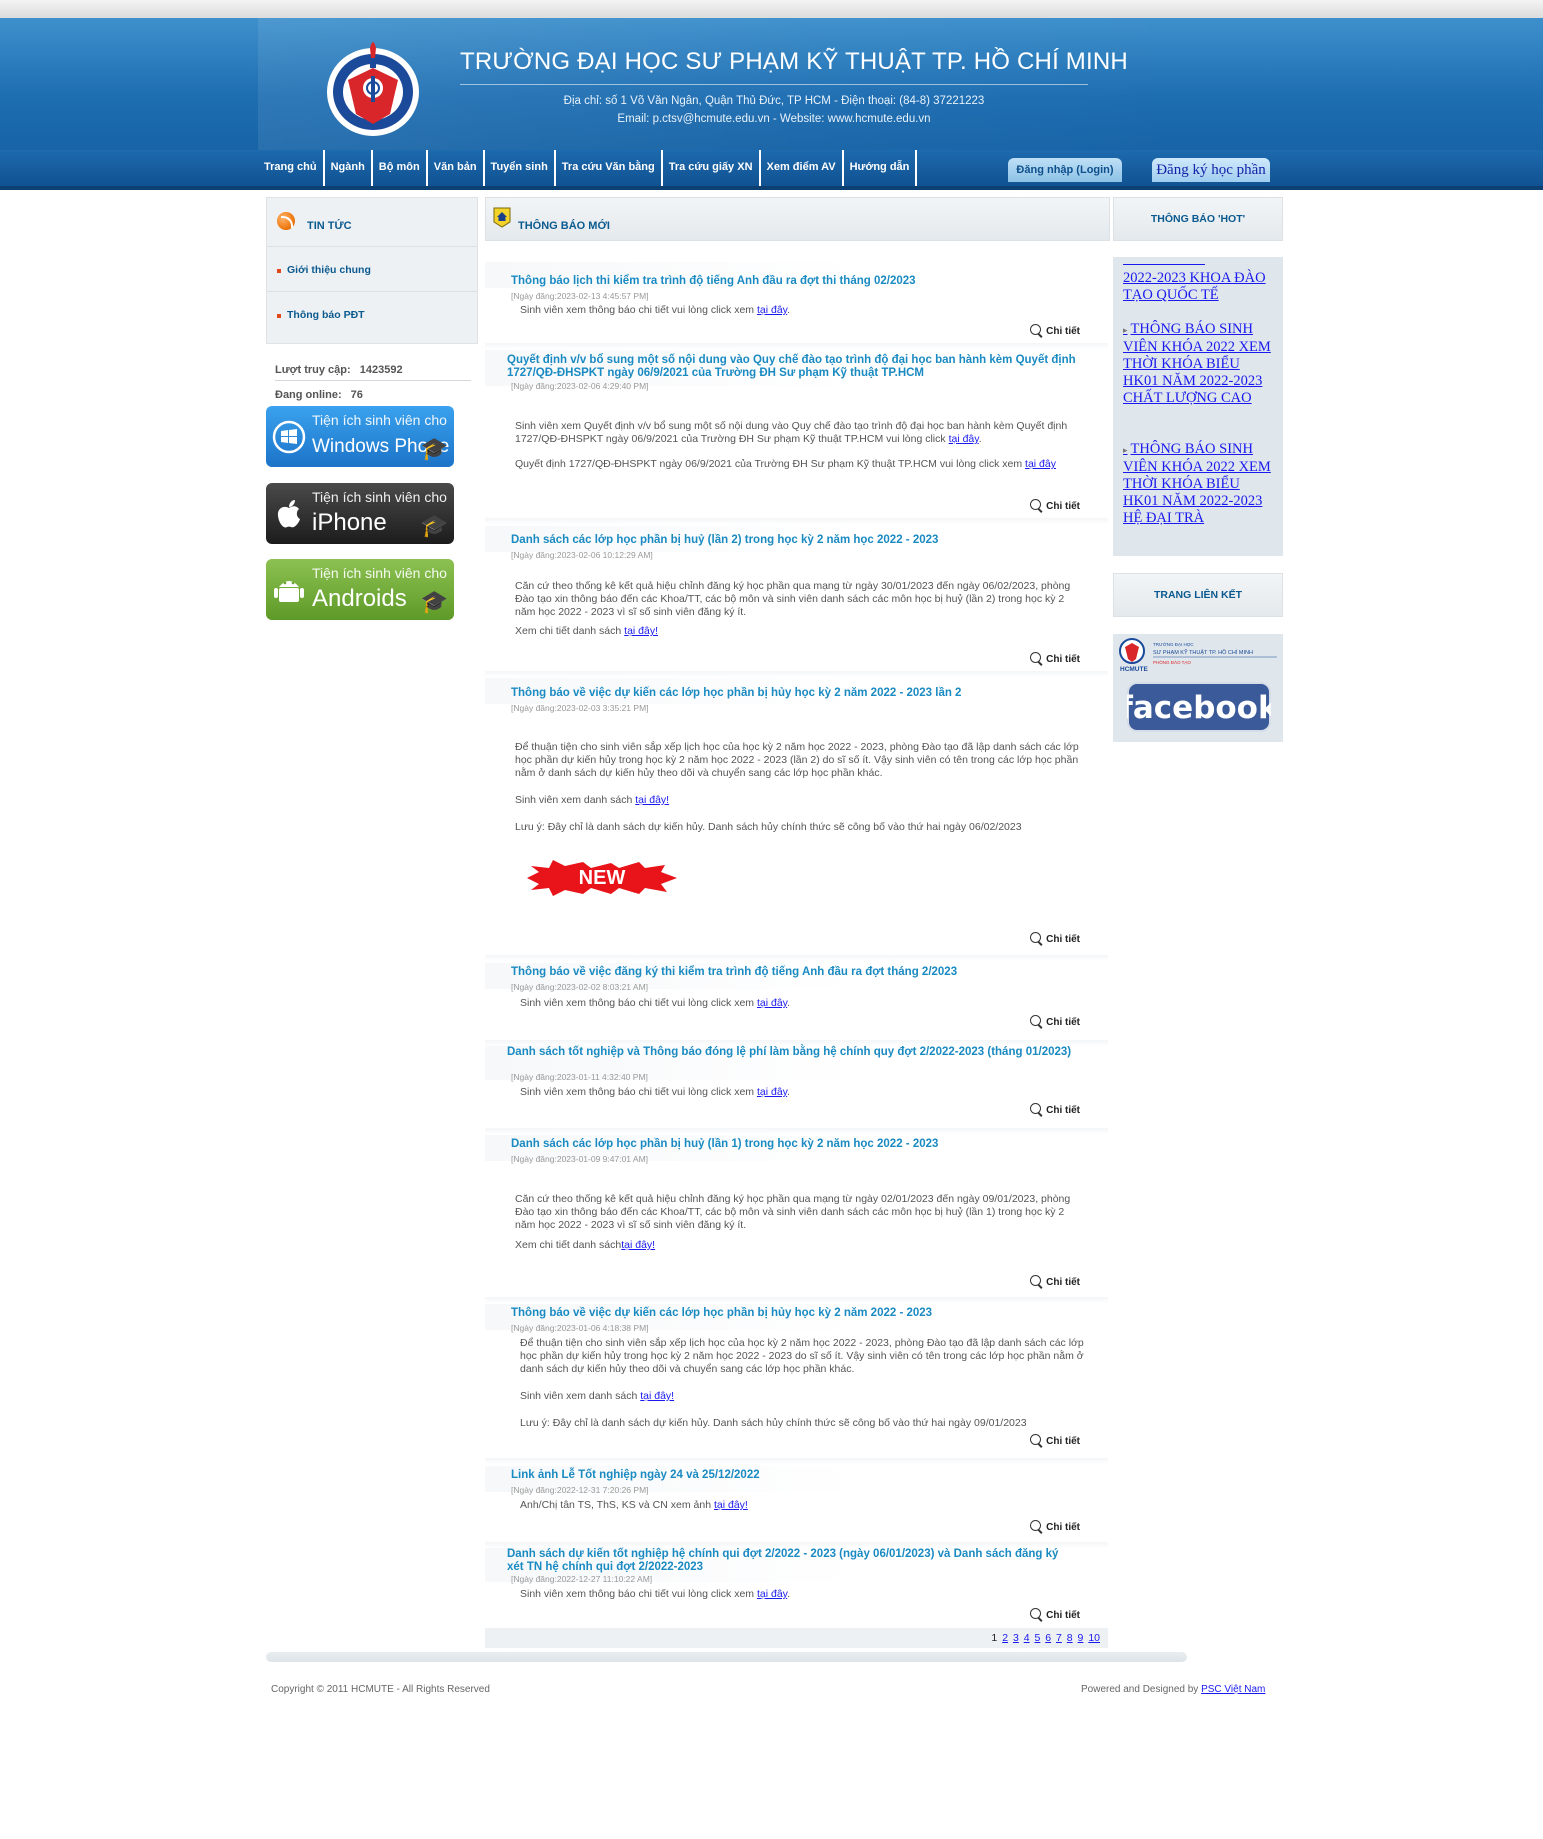 The width and height of the screenshot is (1543, 1839). I want to click on iphone-app-button: Tiện ích sinh viên cho iPhone 🎓, so click(360, 513).